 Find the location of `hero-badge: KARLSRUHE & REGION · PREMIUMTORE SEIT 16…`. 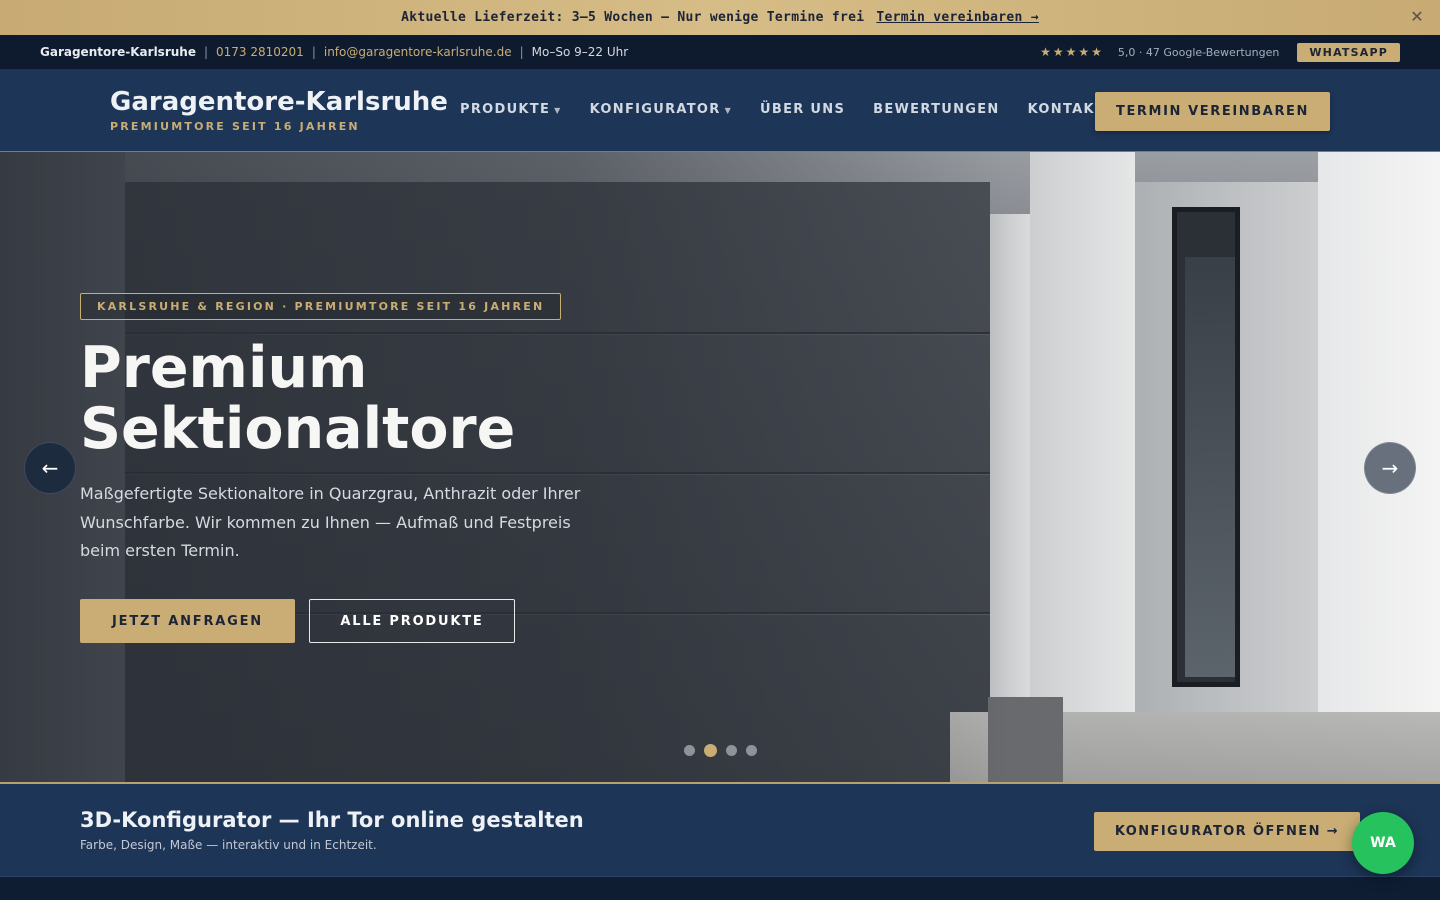

hero-badge: KARLSRUHE & REGION · PREMIUMTORE SEIT 16… is located at coordinates (321, 306).